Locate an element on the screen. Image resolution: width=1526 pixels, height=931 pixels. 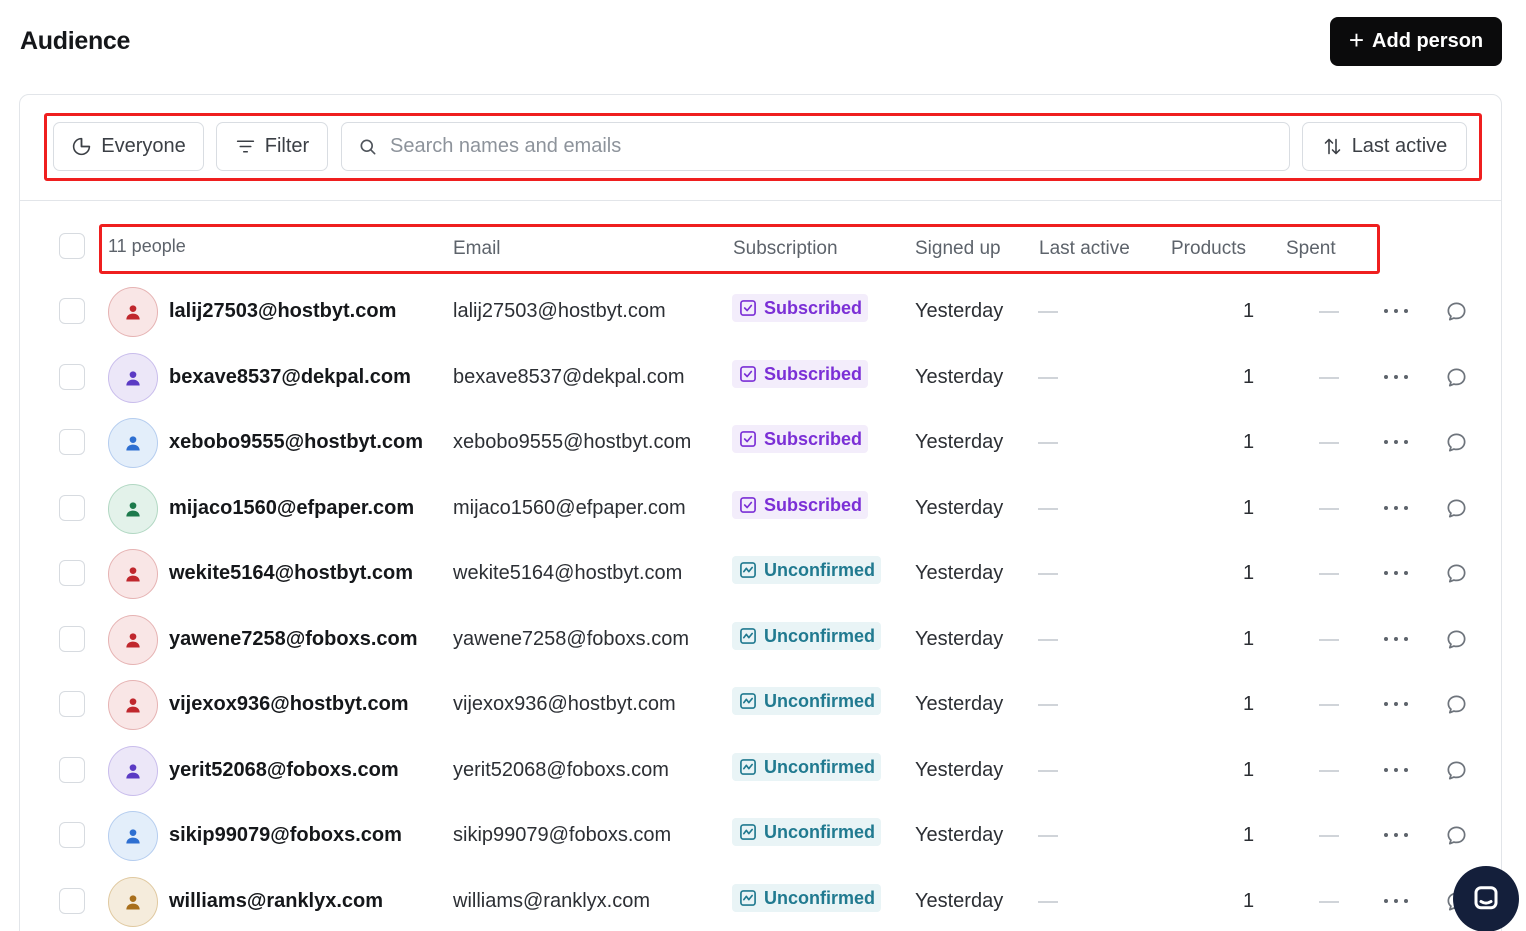
member-email: bexave8537@dekpal.com is located at coordinates (569, 377).